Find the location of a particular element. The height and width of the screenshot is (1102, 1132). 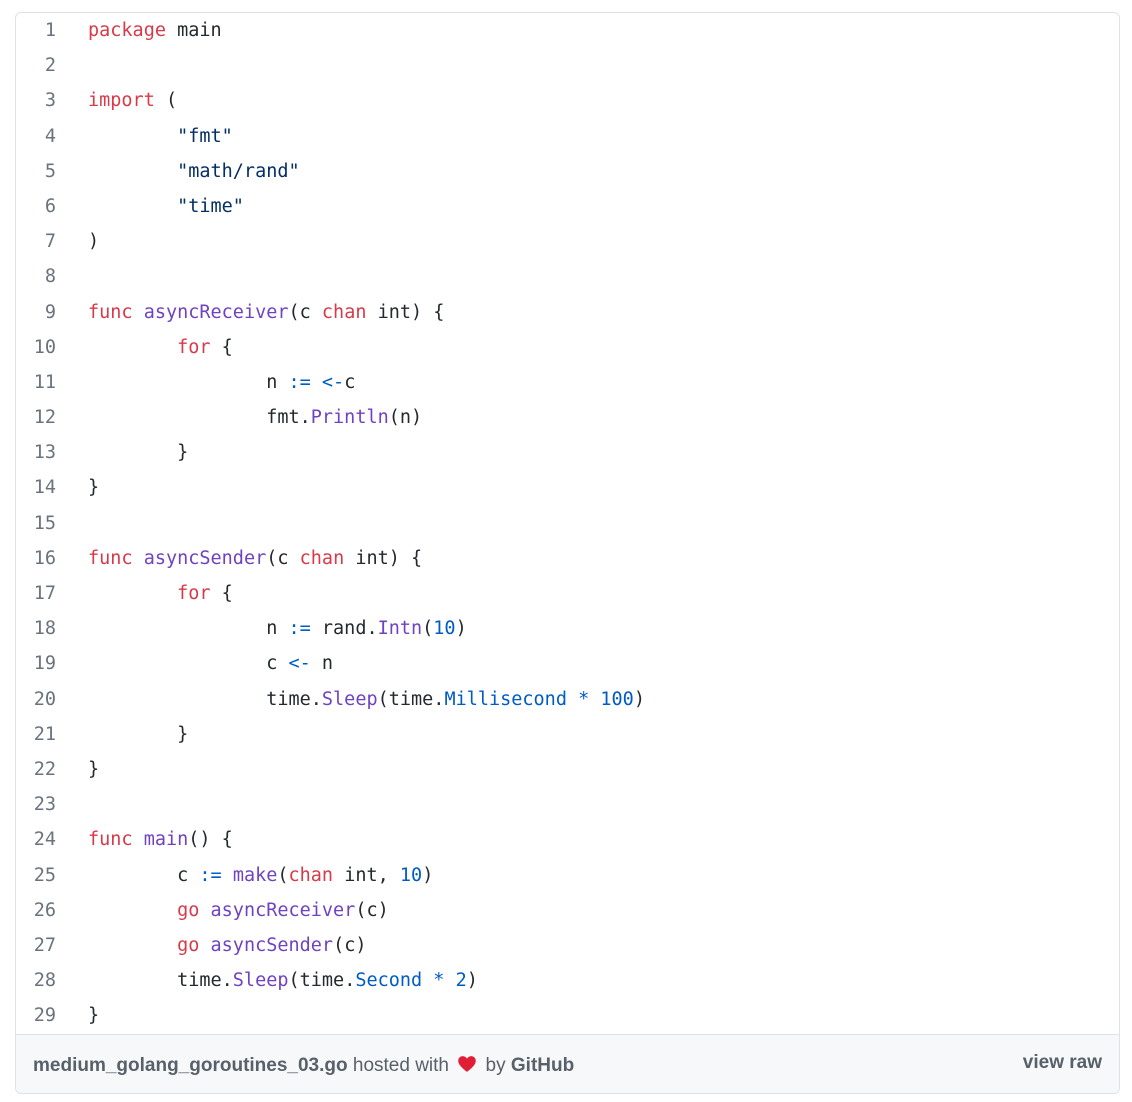

line-code: time.Sleep(time.Second * 2) is located at coordinates (283, 980).